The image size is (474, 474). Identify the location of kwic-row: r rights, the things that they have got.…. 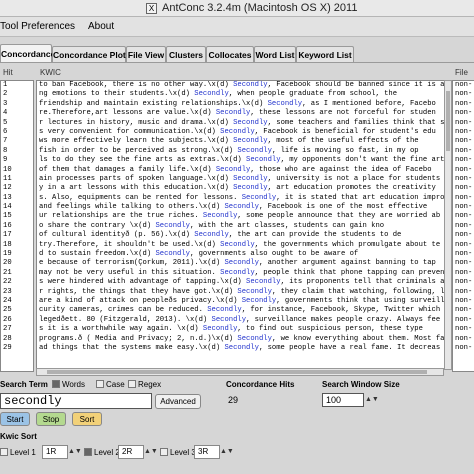
(241, 292).